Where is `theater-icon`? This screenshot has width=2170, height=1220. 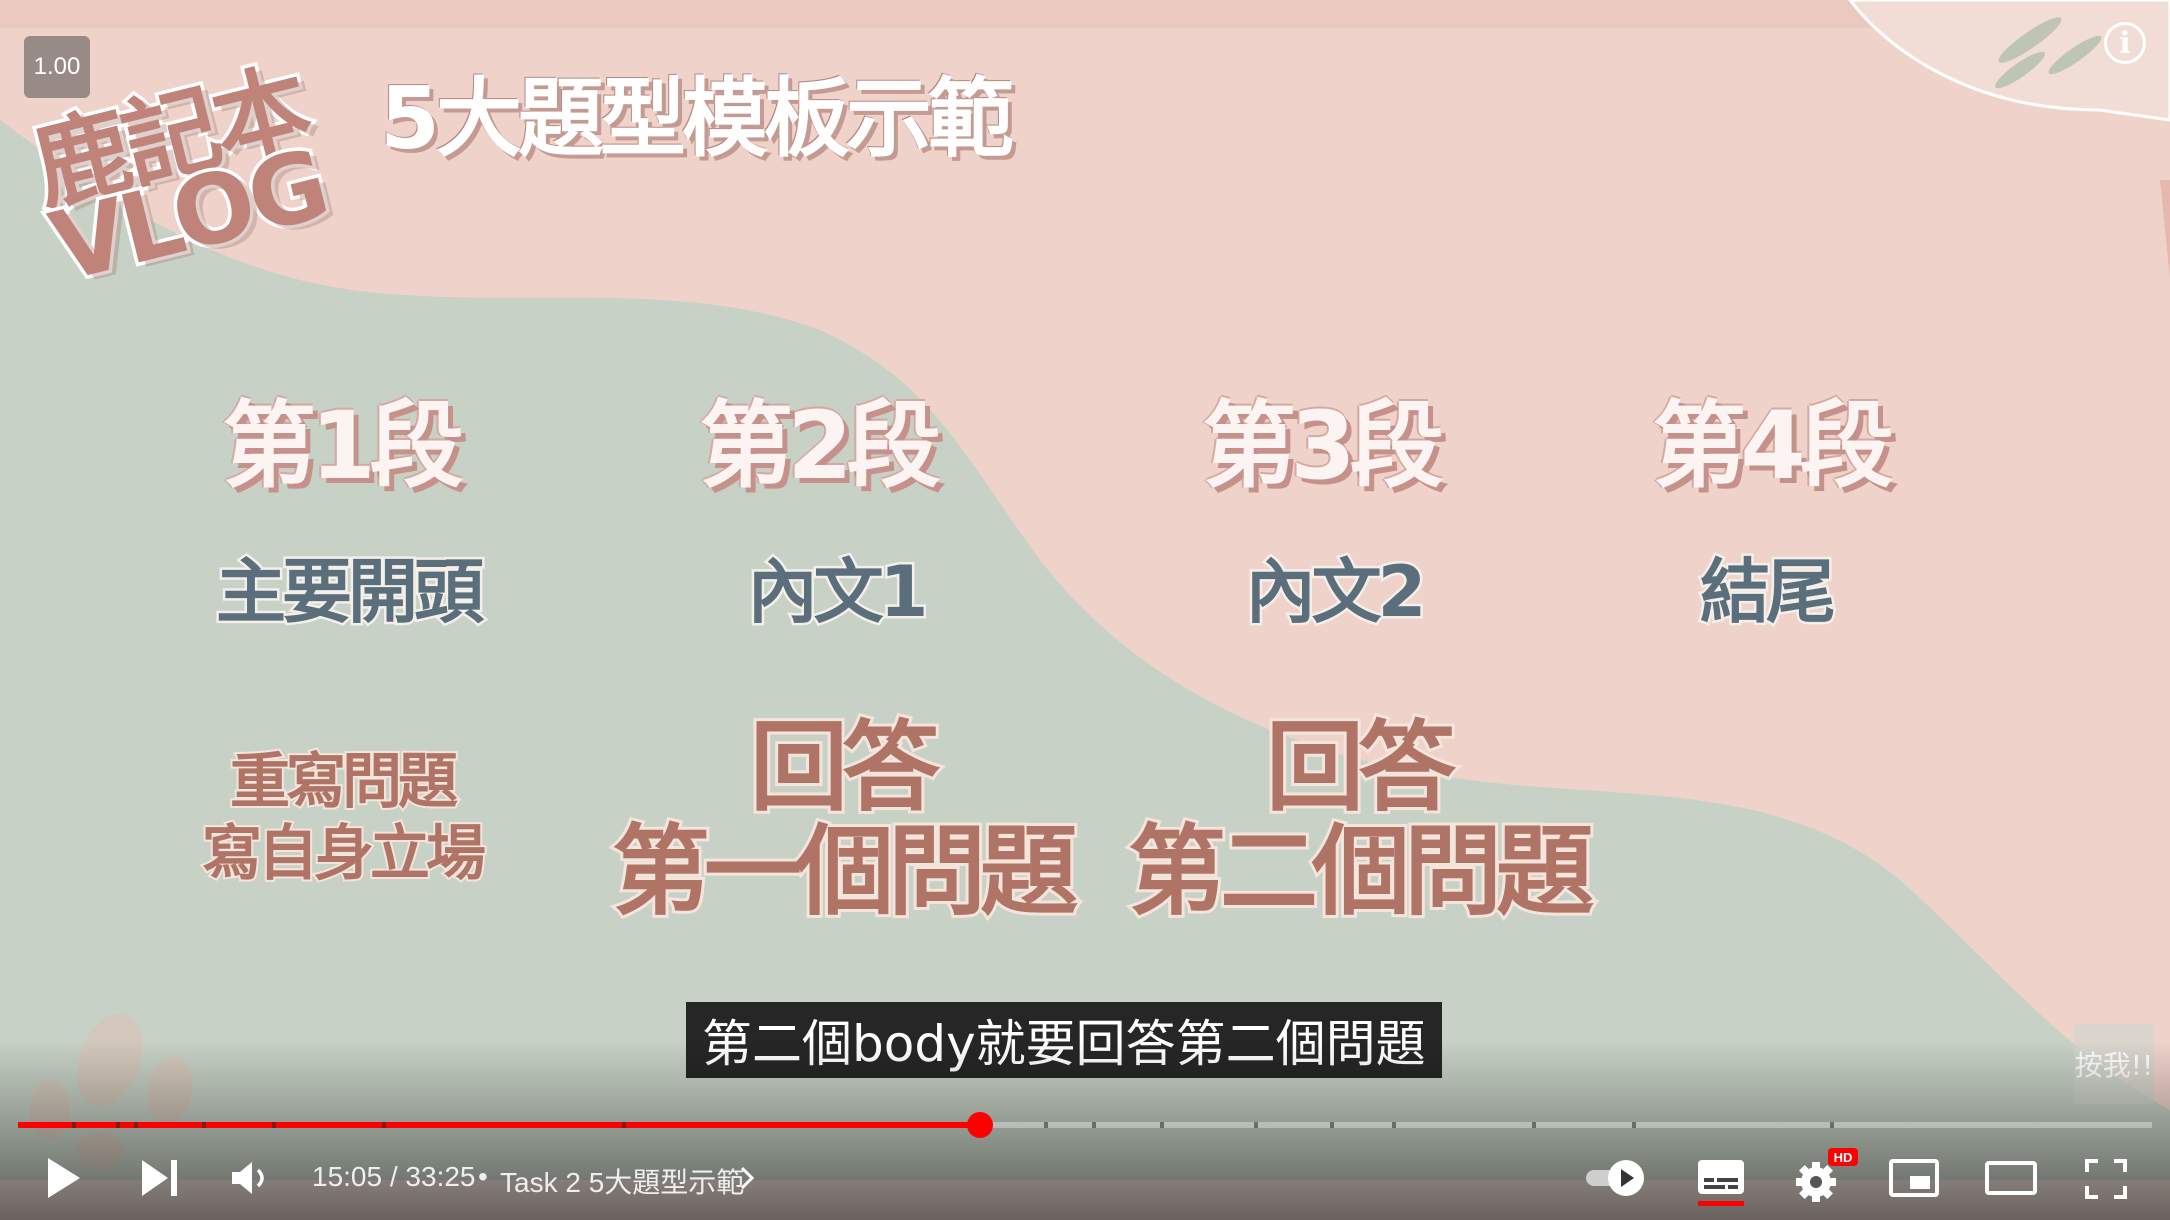 theater-icon is located at coordinates (2011, 1178).